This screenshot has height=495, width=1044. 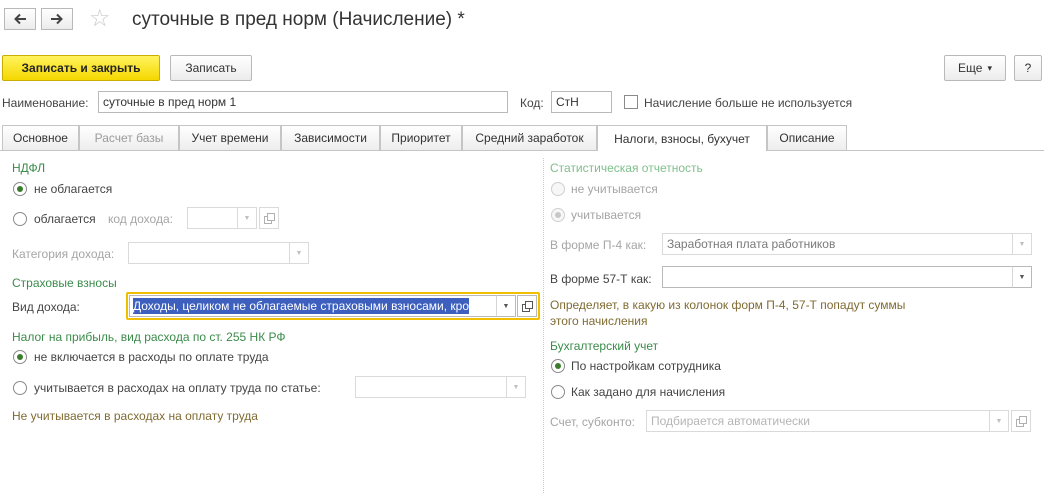 What do you see at coordinates (129, 137) in the screenshot?
I see `tab-base-calc: Расчет базы` at bounding box center [129, 137].